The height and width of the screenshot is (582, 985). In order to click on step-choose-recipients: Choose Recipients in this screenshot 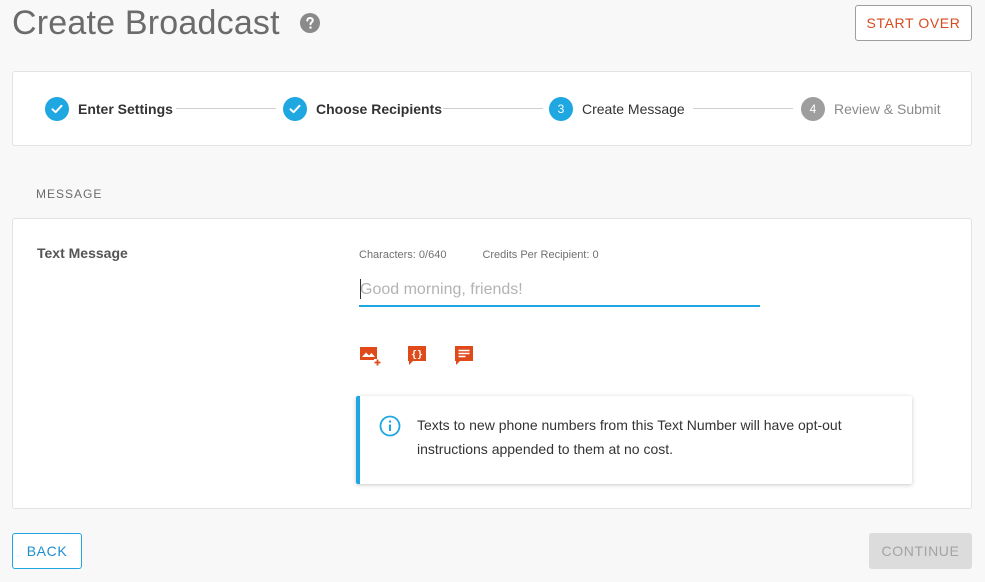, I will do `click(362, 109)`.